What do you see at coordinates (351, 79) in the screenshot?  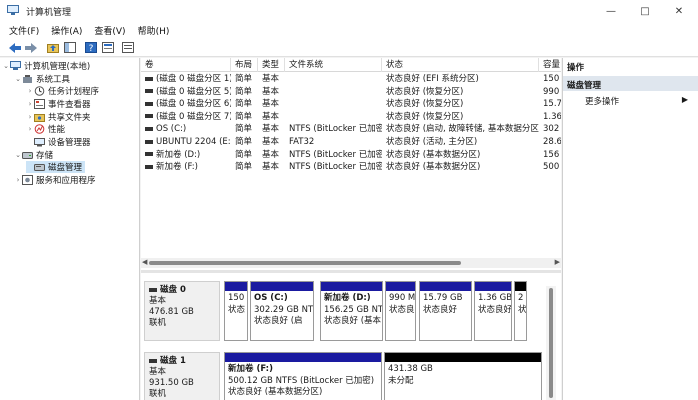 I see `table-row: (磁盘 0 磁盘分区 1) 简单 基本 状态良好 (EFI 系统分区) 150` at bounding box center [351, 79].